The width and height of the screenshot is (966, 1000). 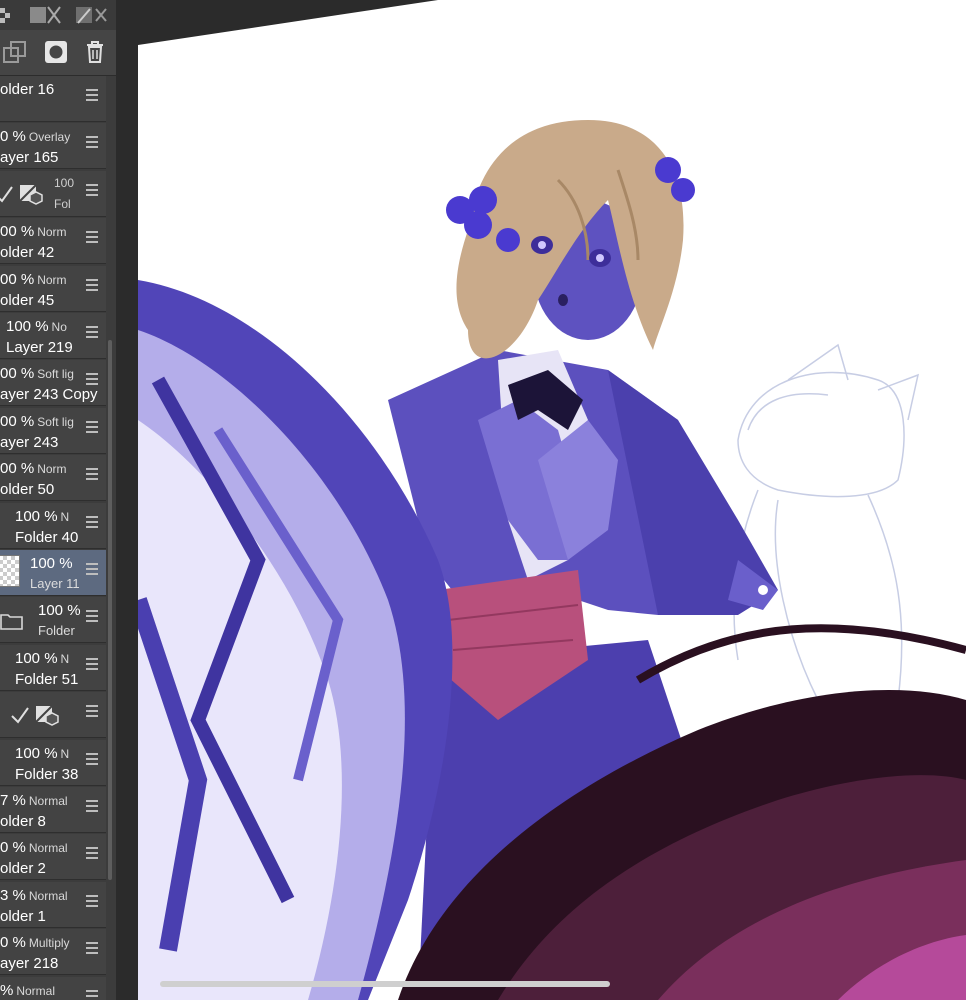 I want to click on layer-name: Layer 11, so click(x=55, y=583).